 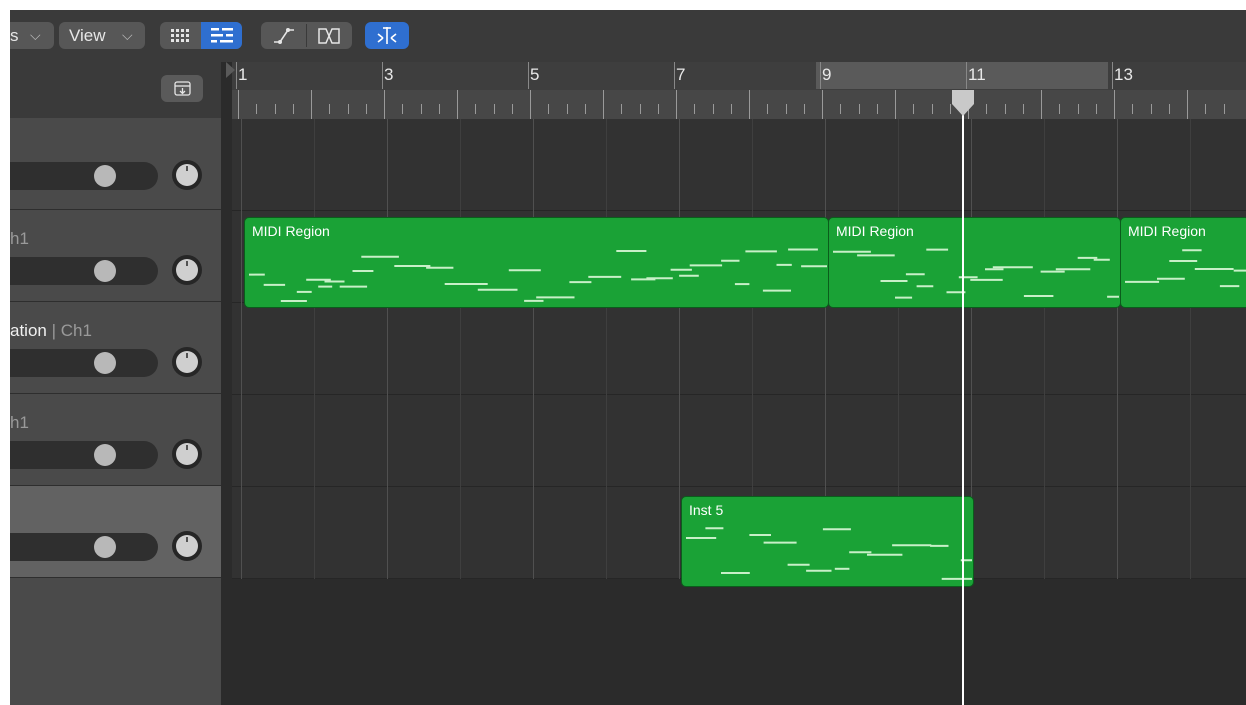 I want to click on track-name: ation | Ch1, so click(x=51, y=331).